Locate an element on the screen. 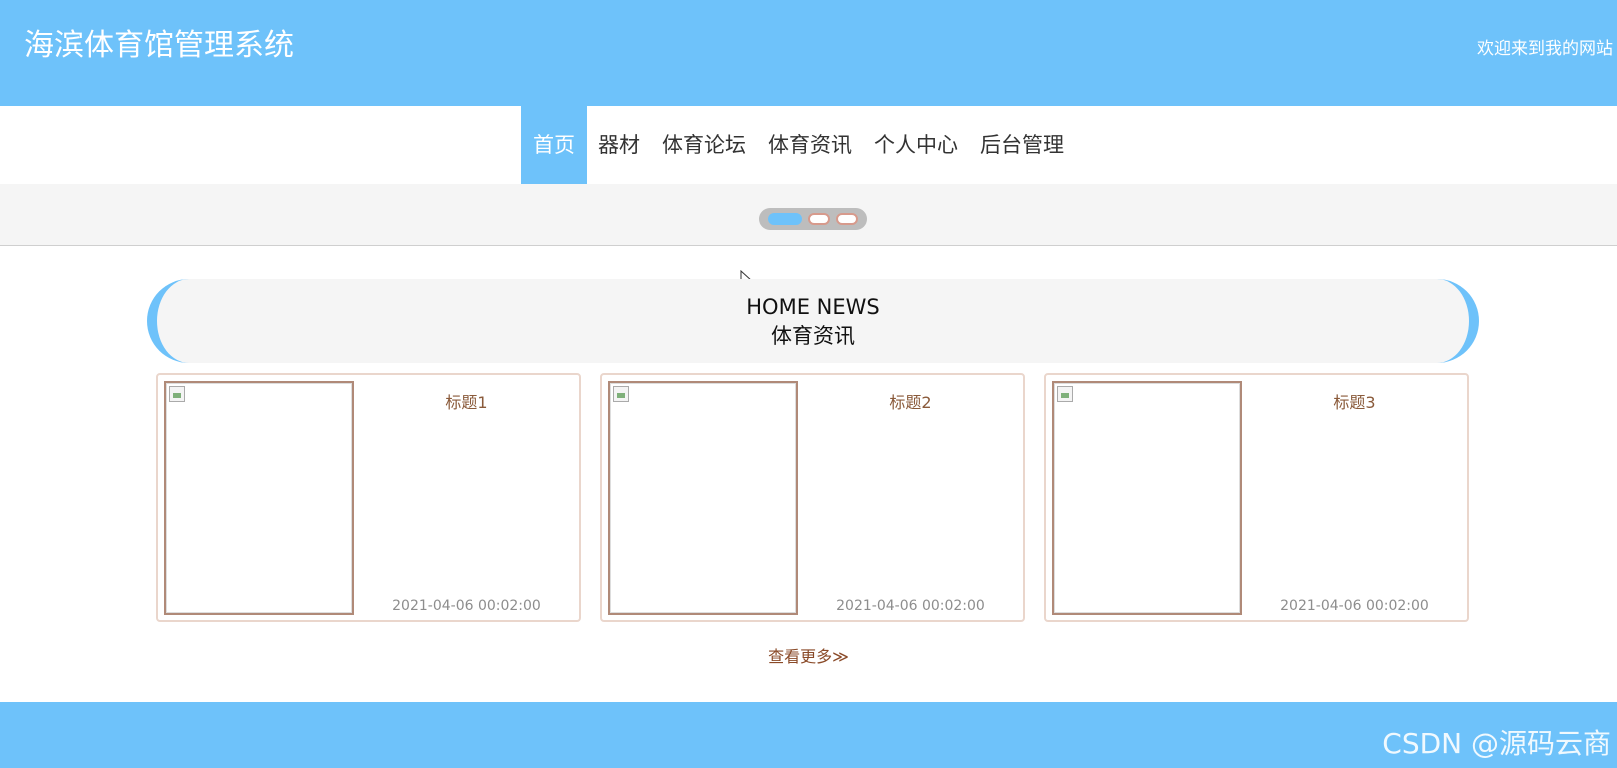 This screenshot has width=1617, height=768. nav-item-forum: 体育论坛 is located at coordinates (704, 145).